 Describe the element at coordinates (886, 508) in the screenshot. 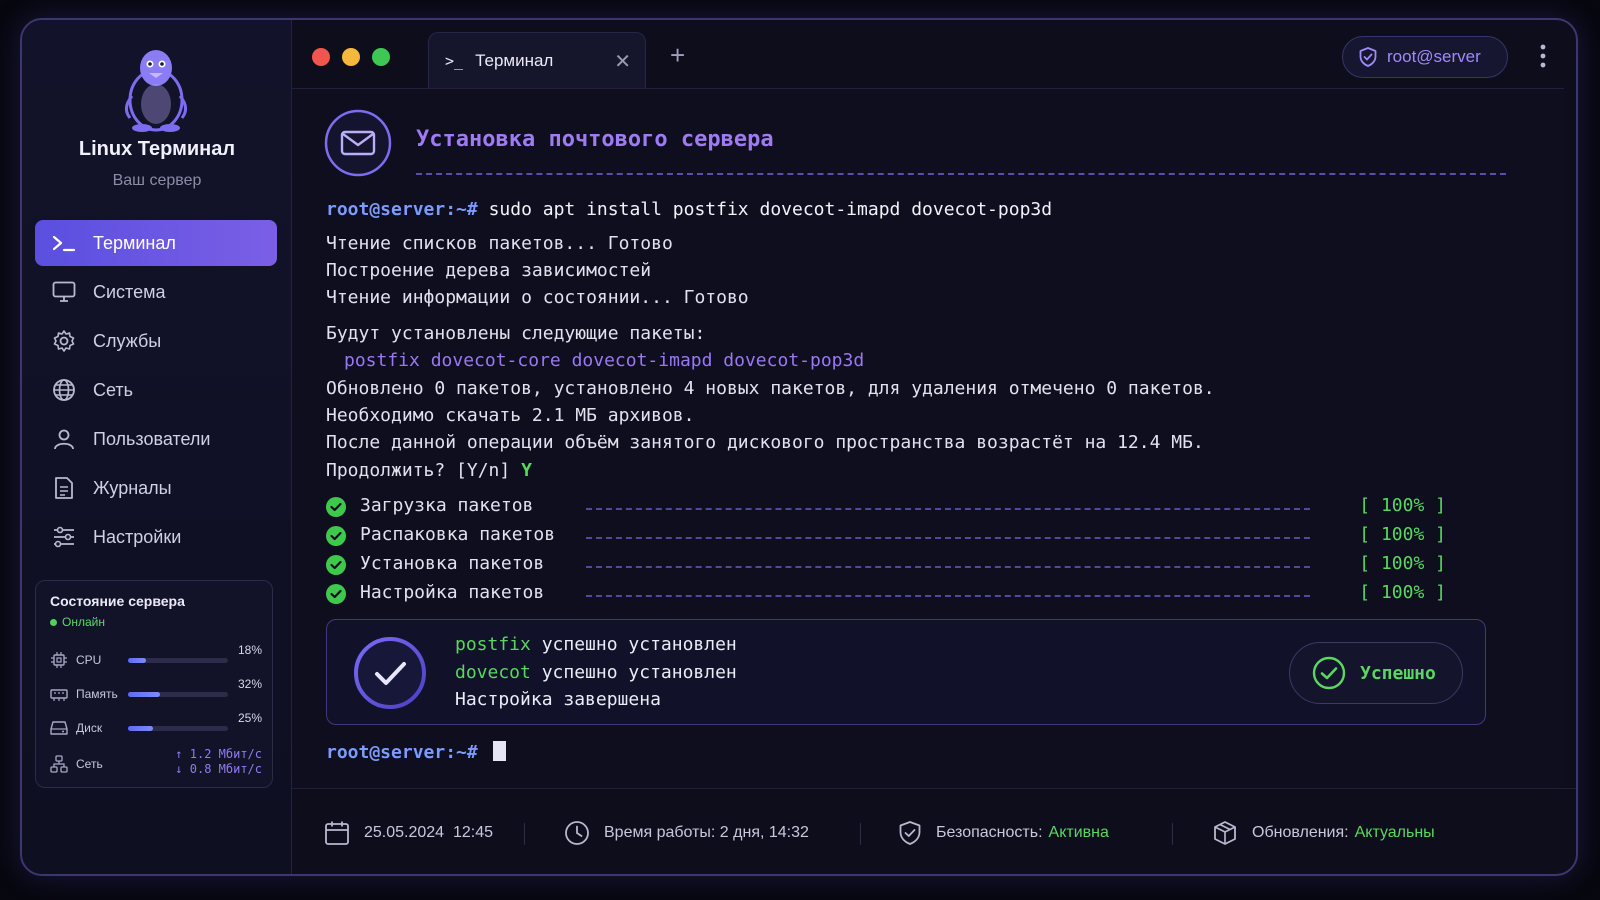

I see `progress-row: Загрузка пакетов [ 100% ]` at that location.